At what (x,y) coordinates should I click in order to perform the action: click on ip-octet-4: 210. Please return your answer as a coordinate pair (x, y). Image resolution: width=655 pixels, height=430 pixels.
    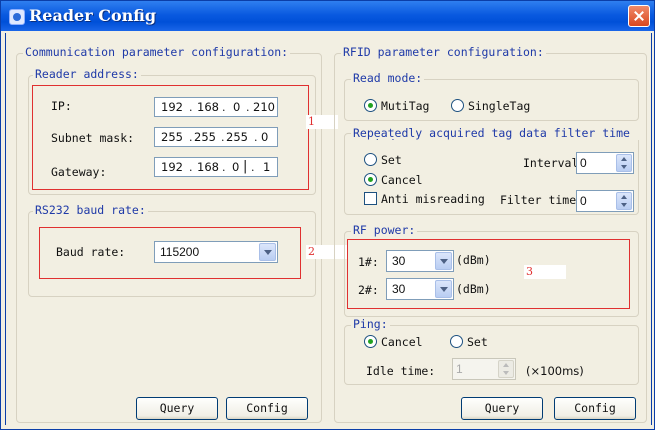
    Looking at the image, I should click on (264, 107).